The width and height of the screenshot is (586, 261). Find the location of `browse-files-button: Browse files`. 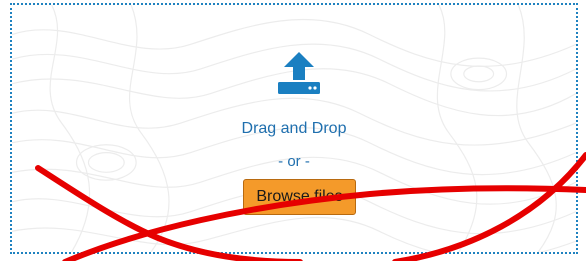

browse-files-button: Browse files is located at coordinates (299, 197).